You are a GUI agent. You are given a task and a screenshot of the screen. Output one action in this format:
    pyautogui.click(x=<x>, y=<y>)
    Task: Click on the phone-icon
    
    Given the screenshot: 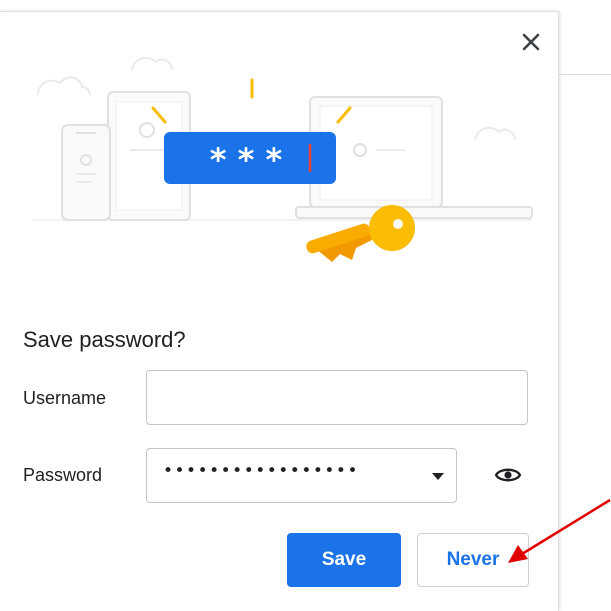 What is the action you would take?
    pyautogui.click(x=86, y=172)
    